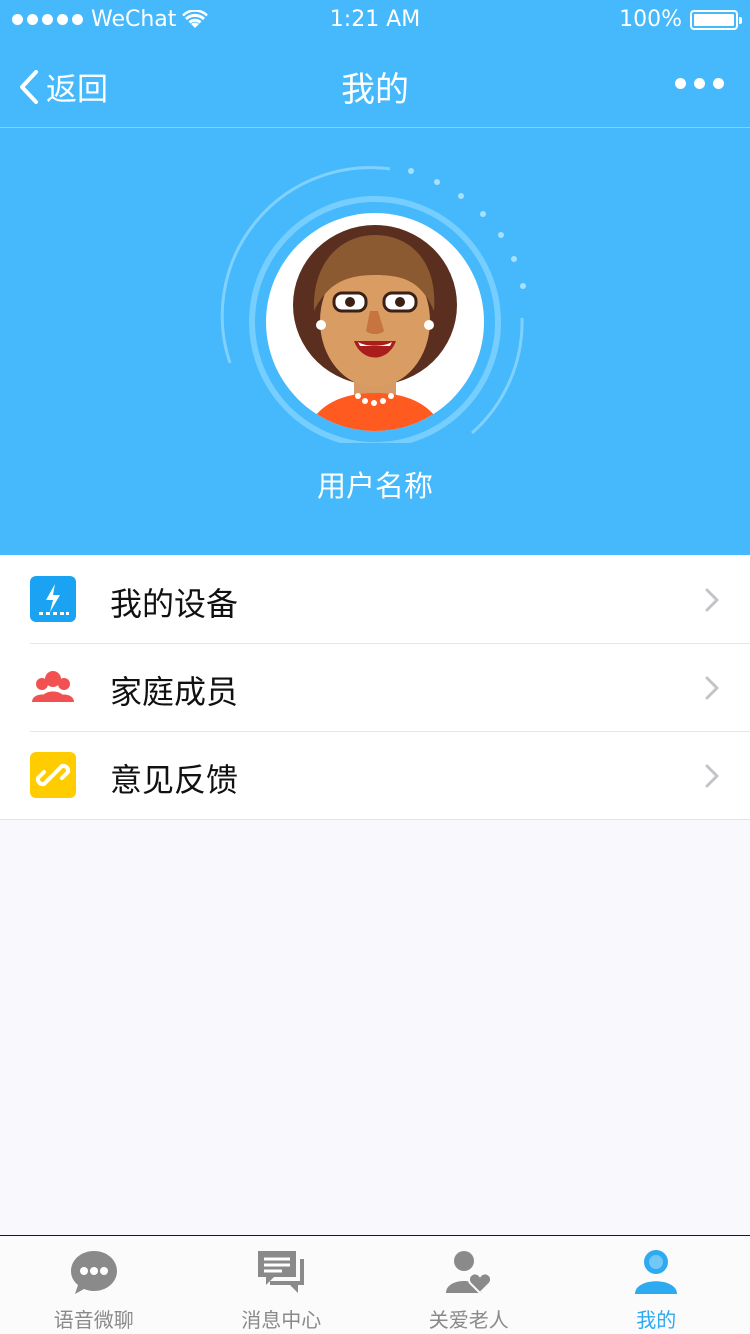  I want to click on username: 用户名称, so click(374, 486).